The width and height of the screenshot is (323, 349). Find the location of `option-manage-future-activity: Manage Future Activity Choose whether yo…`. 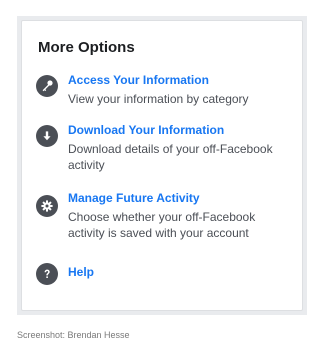

option-manage-future-activity: Manage Future Activity Choose whether yo… is located at coordinates (167, 218).